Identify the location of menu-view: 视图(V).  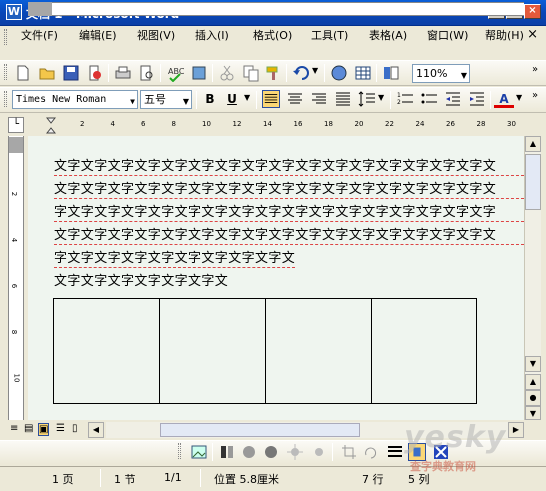
(156, 36).